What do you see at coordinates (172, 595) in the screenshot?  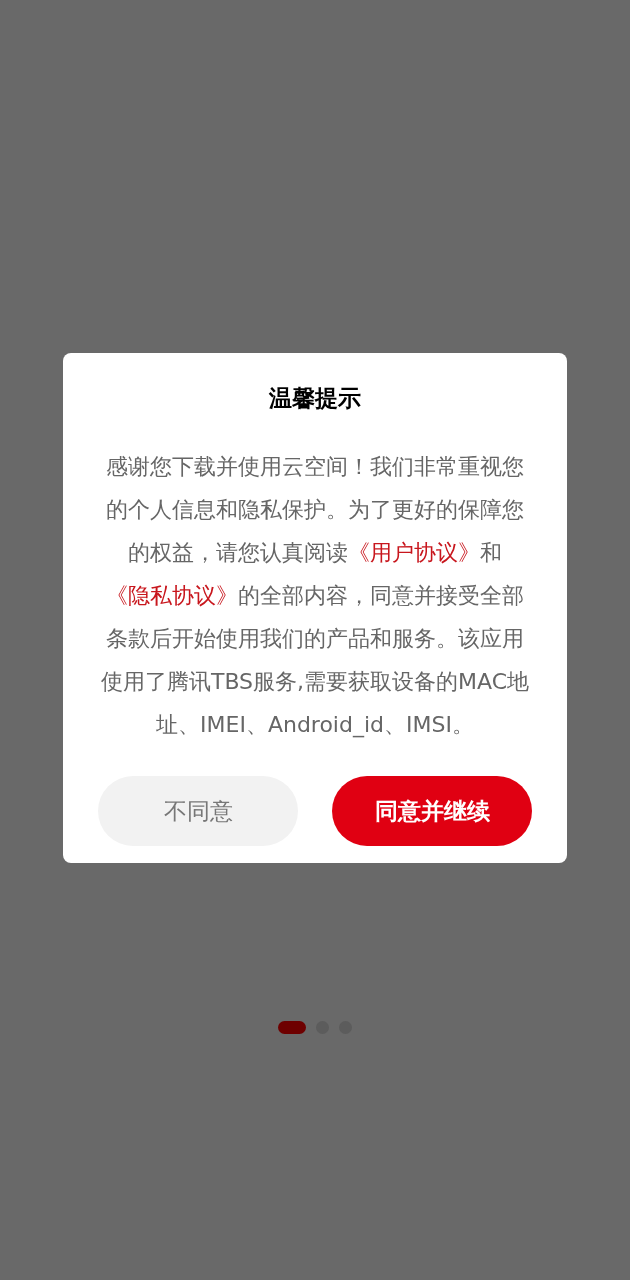 I see `agreement-link: 《隐私协议》` at bounding box center [172, 595].